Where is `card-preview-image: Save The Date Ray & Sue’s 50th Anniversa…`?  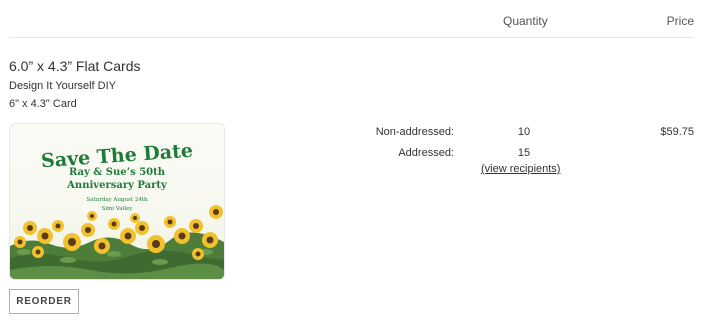 card-preview-image: Save The Date Ray & Sue’s 50th Anniversa… is located at coordinates (117, 201).